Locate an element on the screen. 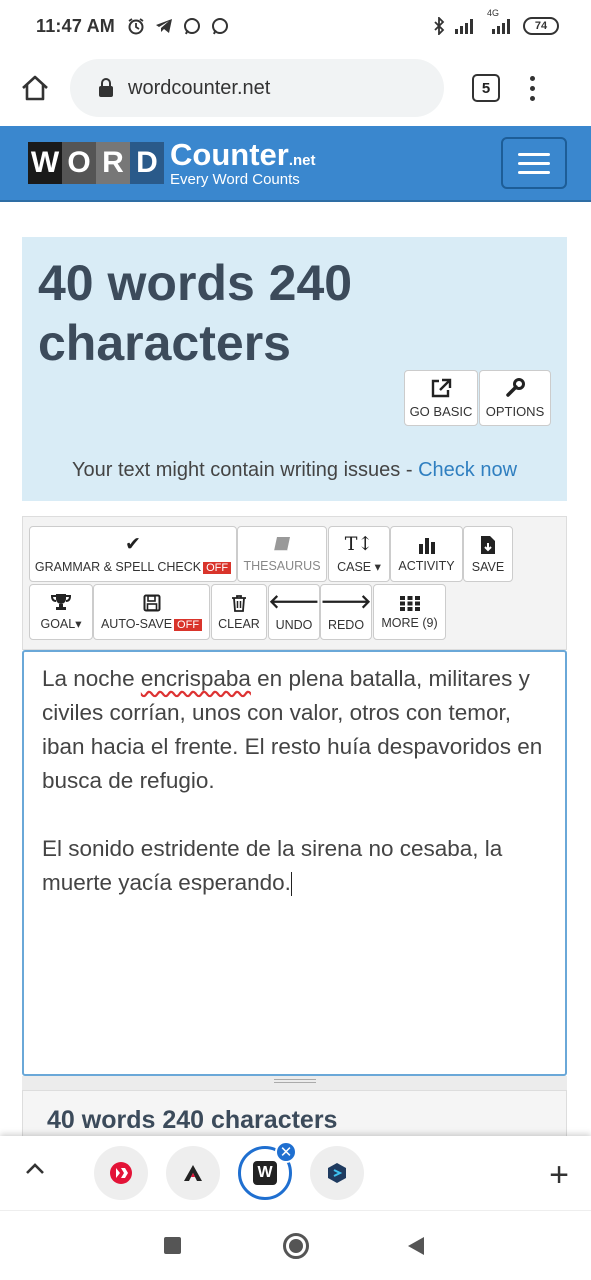 This screenshot has height=1280, width=591. logo-letter: W is located at coordinates (45, 163).